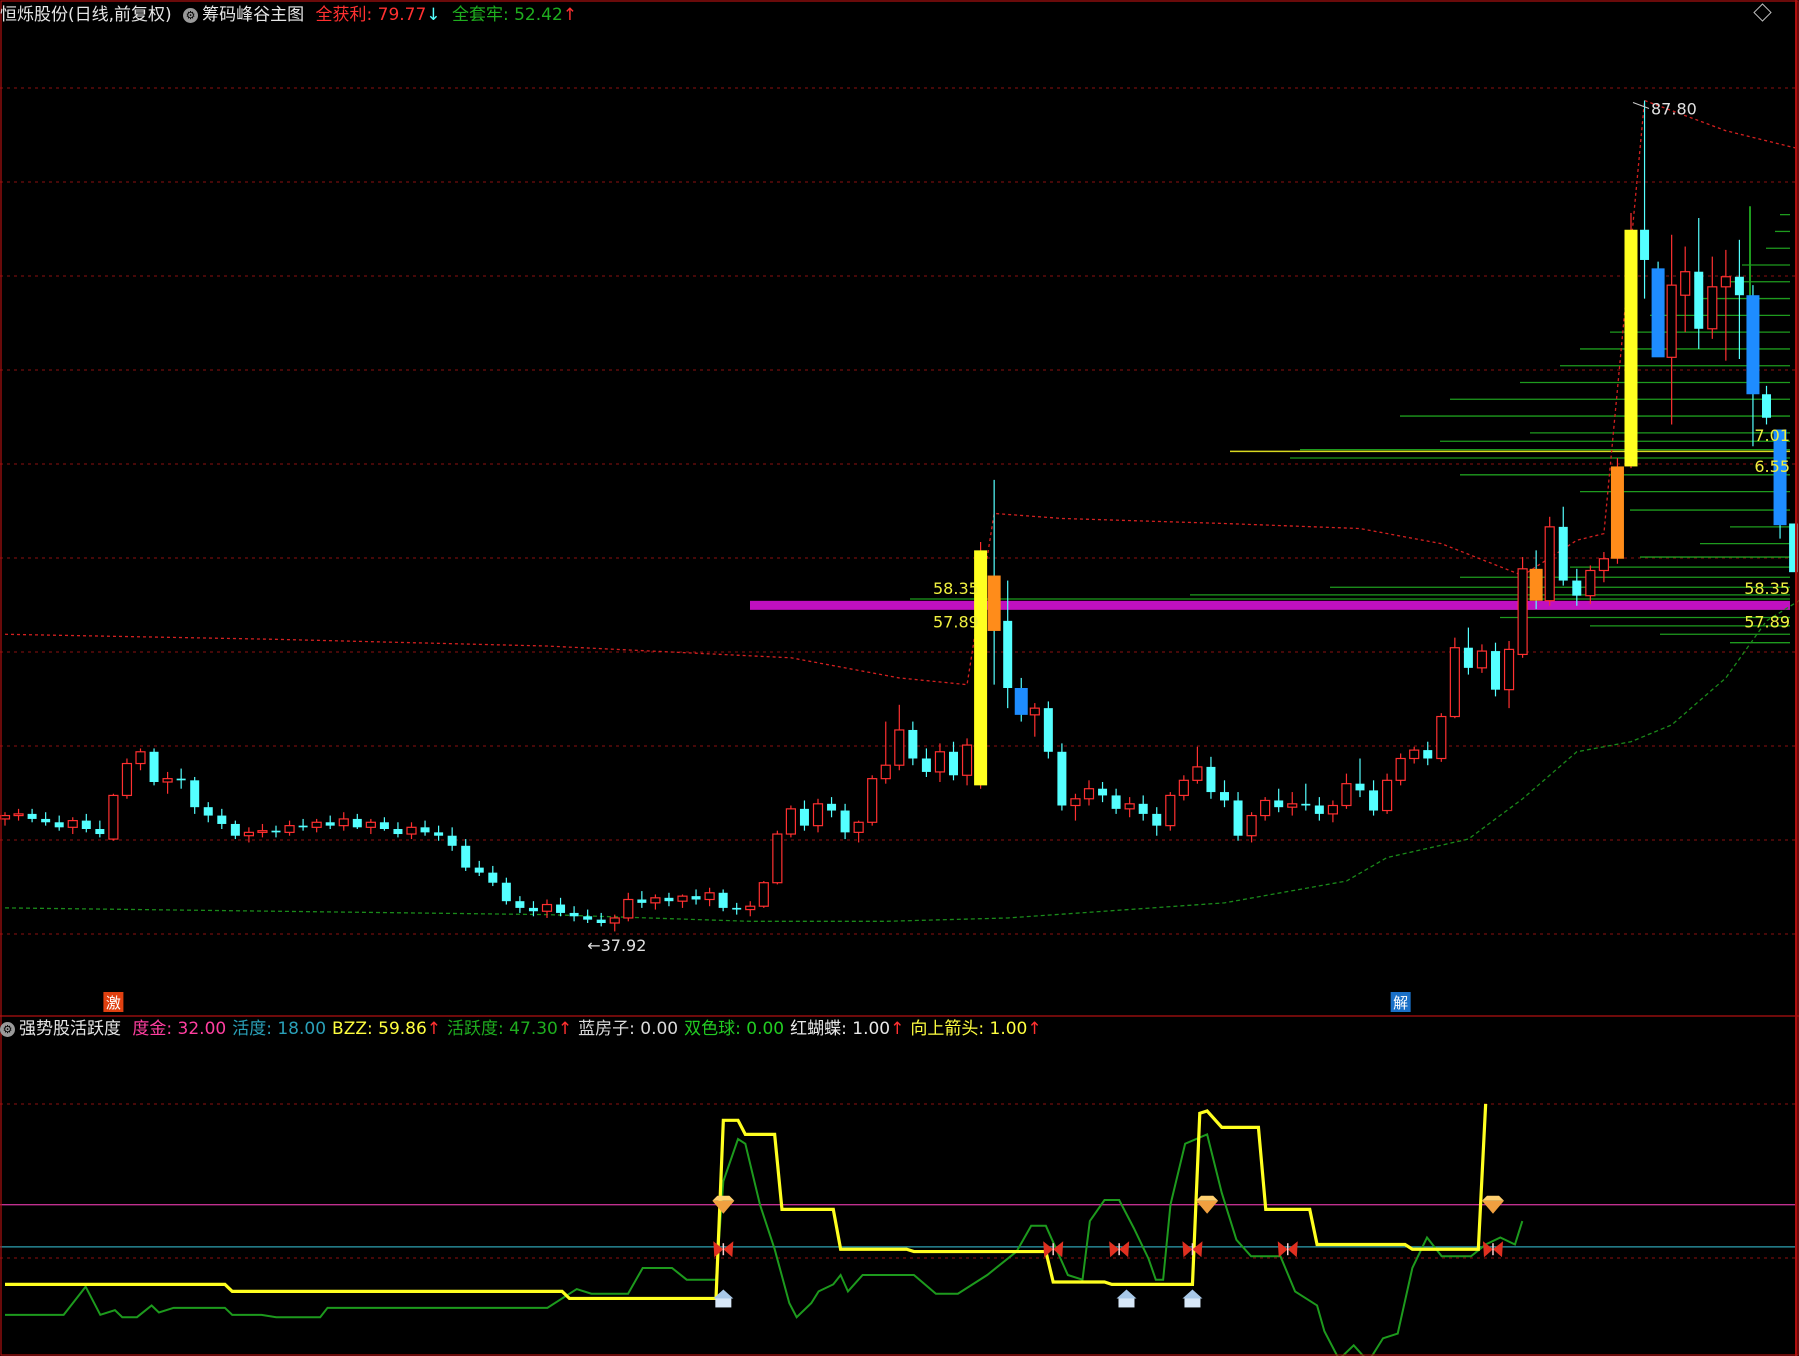 The width and height of the screenshot is (1799, 1356). I want to click on sub-value-item: 双色球: 0.00, so click(734, 1029).